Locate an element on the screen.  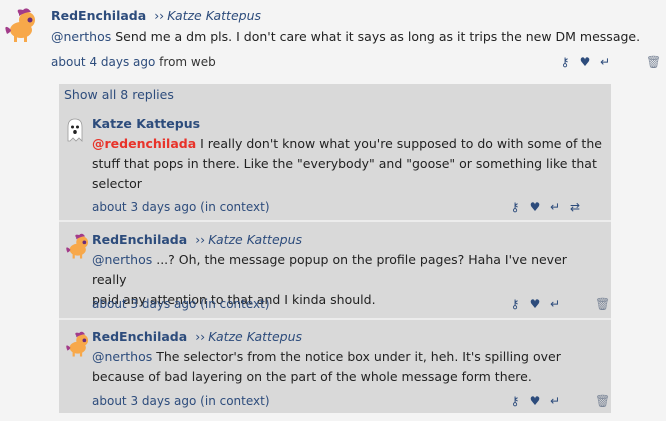
repeat-icon: ⇄ is located at coordinates (575, 207).